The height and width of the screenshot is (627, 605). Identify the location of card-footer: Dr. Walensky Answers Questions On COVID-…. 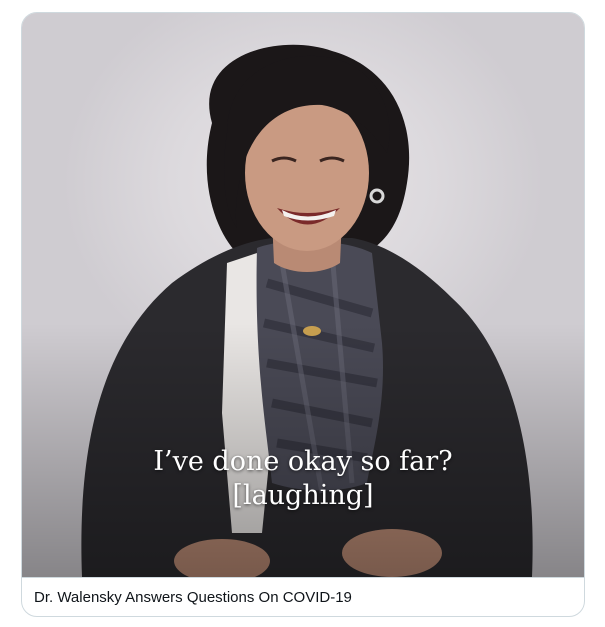
(303, 596).